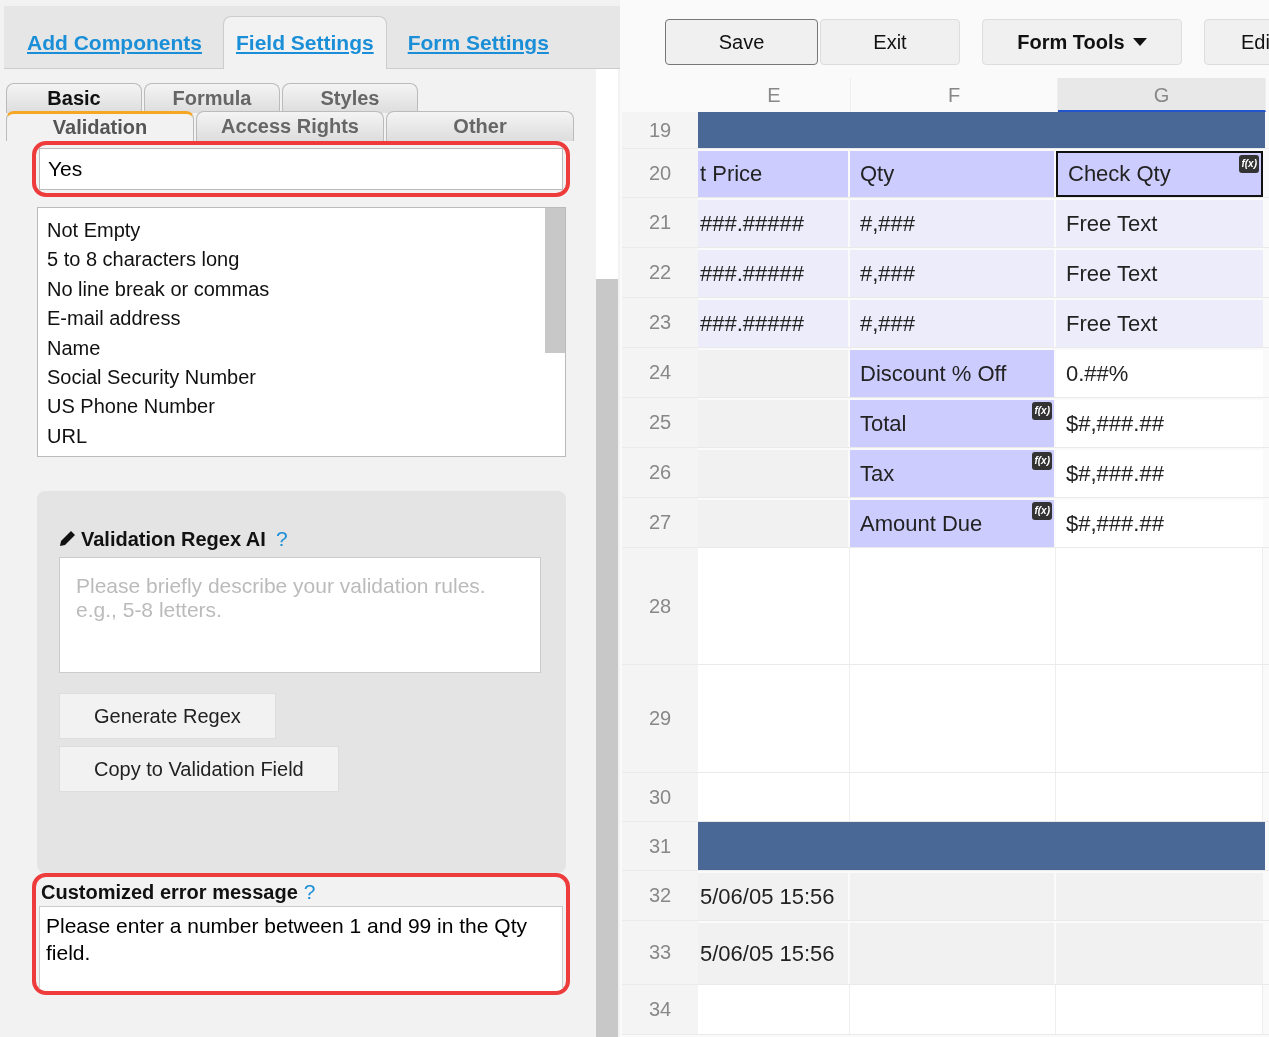 This screenshot has height=1037, width=1269. What do you see at coordinates (660, 173) in the screenshot?
I see `row-number: 20` at bounding box center [660, 173].